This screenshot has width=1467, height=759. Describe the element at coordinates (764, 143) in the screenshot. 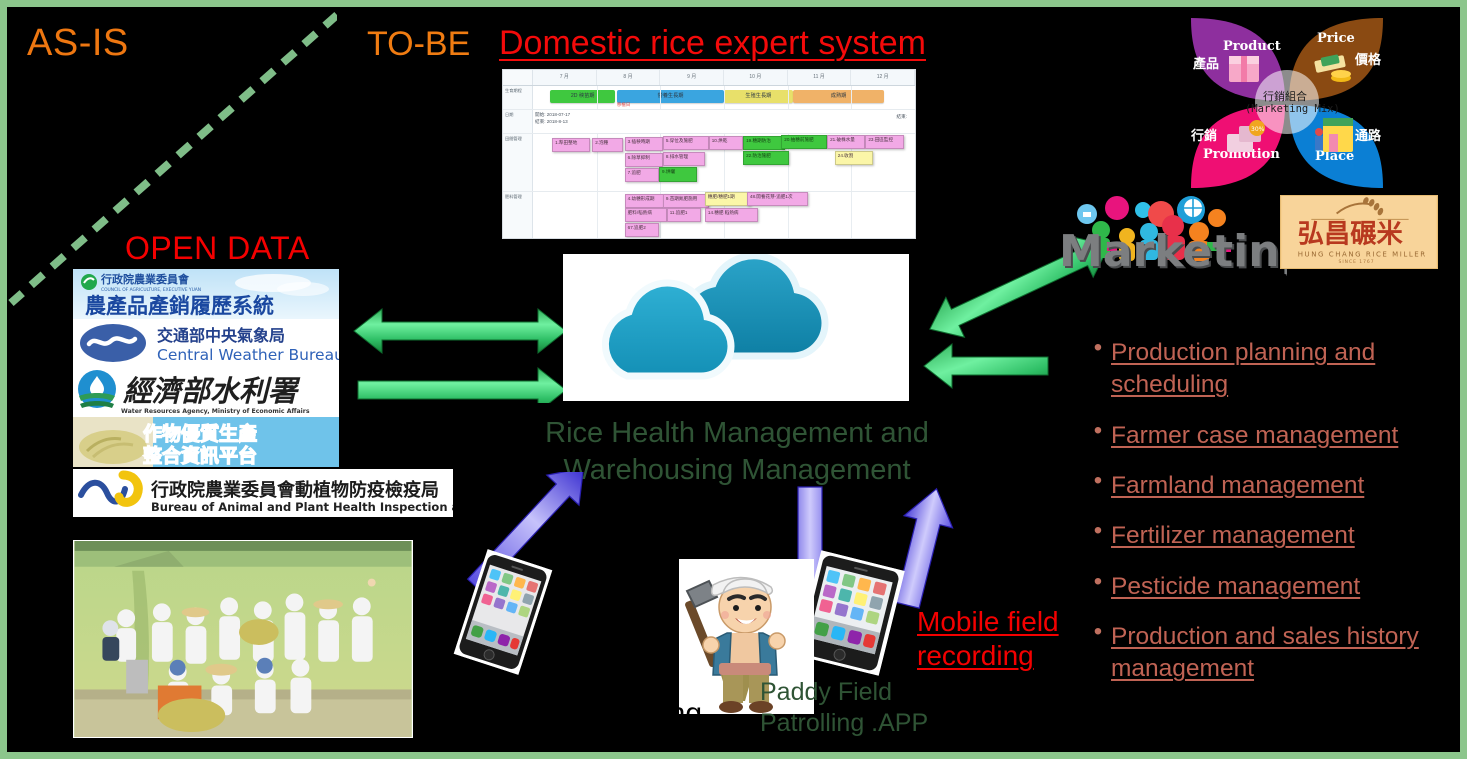

I see `gantt-task-card: 19.穗期防治` at that location.